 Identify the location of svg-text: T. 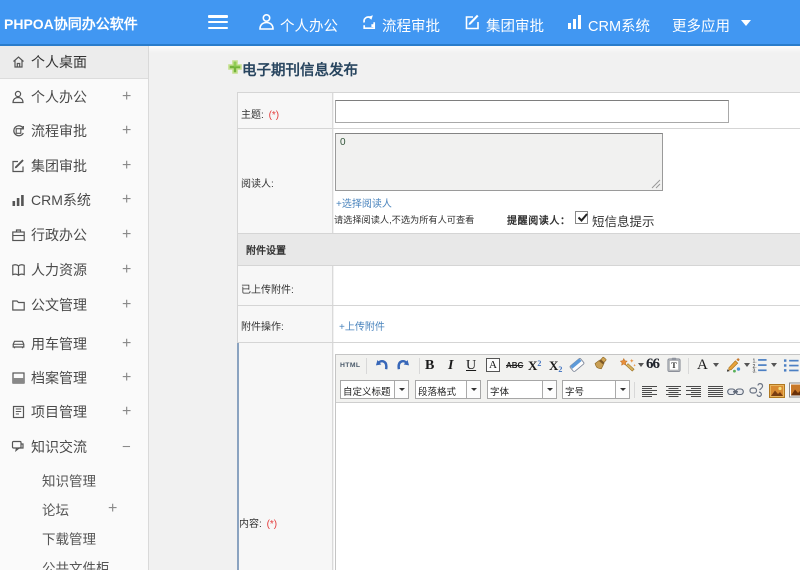
(674, 365).